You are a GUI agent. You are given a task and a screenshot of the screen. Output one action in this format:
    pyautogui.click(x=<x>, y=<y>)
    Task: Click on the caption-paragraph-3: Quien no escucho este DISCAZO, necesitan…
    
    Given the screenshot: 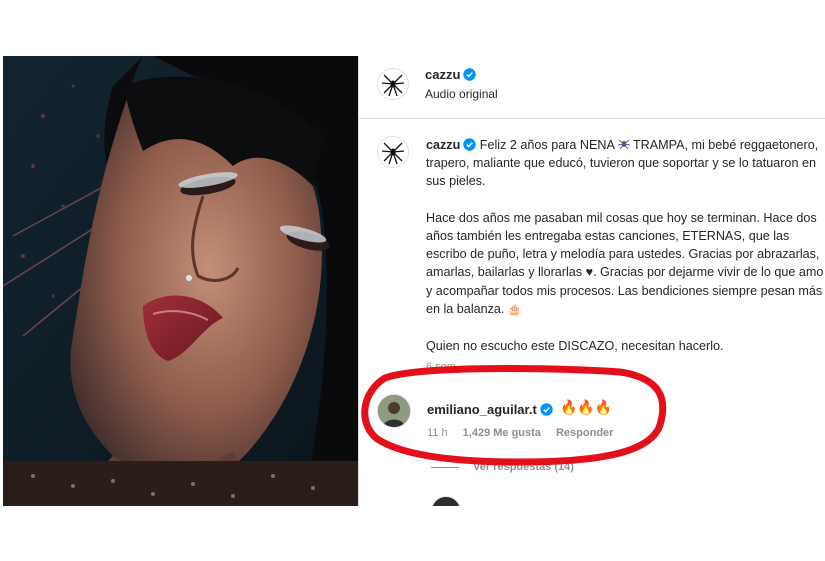 What is the action you would take?
    pyautogui.click(x=575, y=346)
    